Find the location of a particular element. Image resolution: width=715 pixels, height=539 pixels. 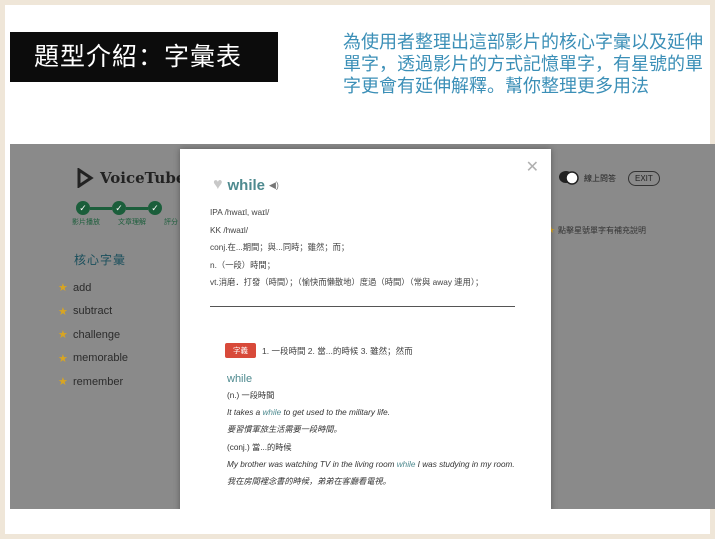

vocab-word: subtract is located at coordinates (93, 311).